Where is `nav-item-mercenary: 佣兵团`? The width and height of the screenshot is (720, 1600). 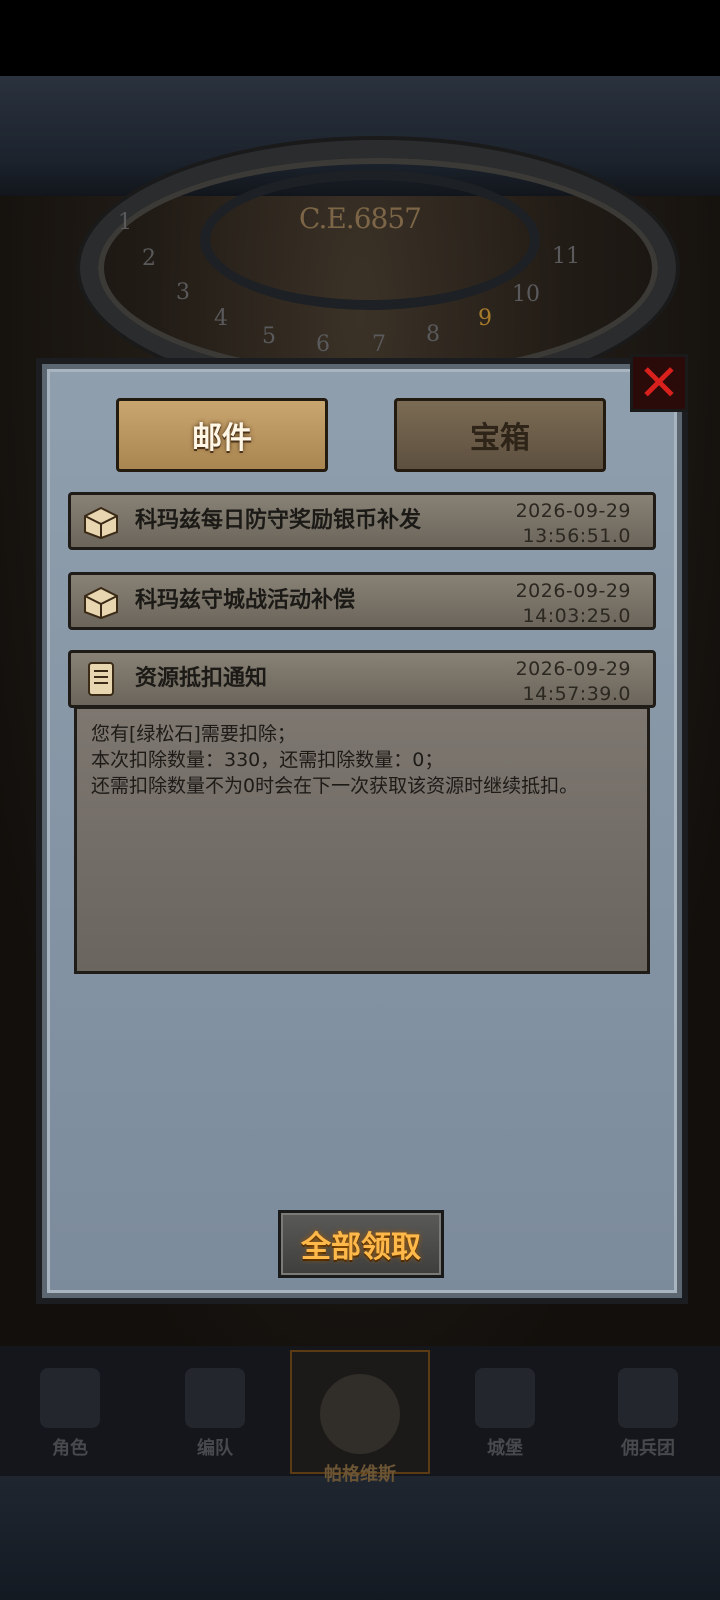 nav-item-mercenary: 佣兵团 is located at coordinates (648, 1410).